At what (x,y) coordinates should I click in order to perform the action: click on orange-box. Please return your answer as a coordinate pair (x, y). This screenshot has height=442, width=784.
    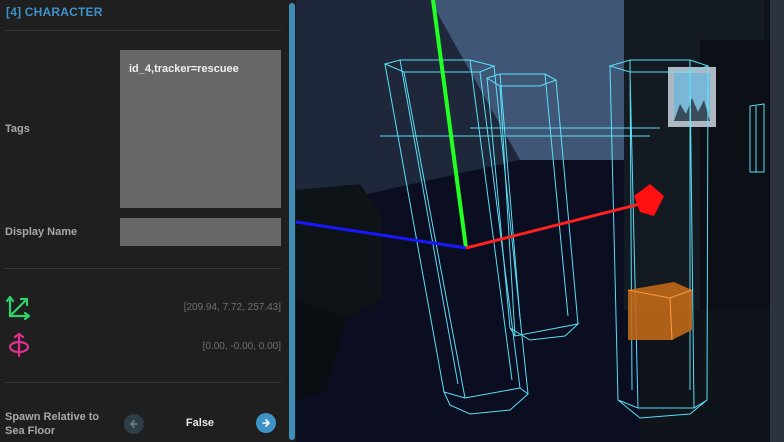
    Looking at the image, I should click on (660, 311).